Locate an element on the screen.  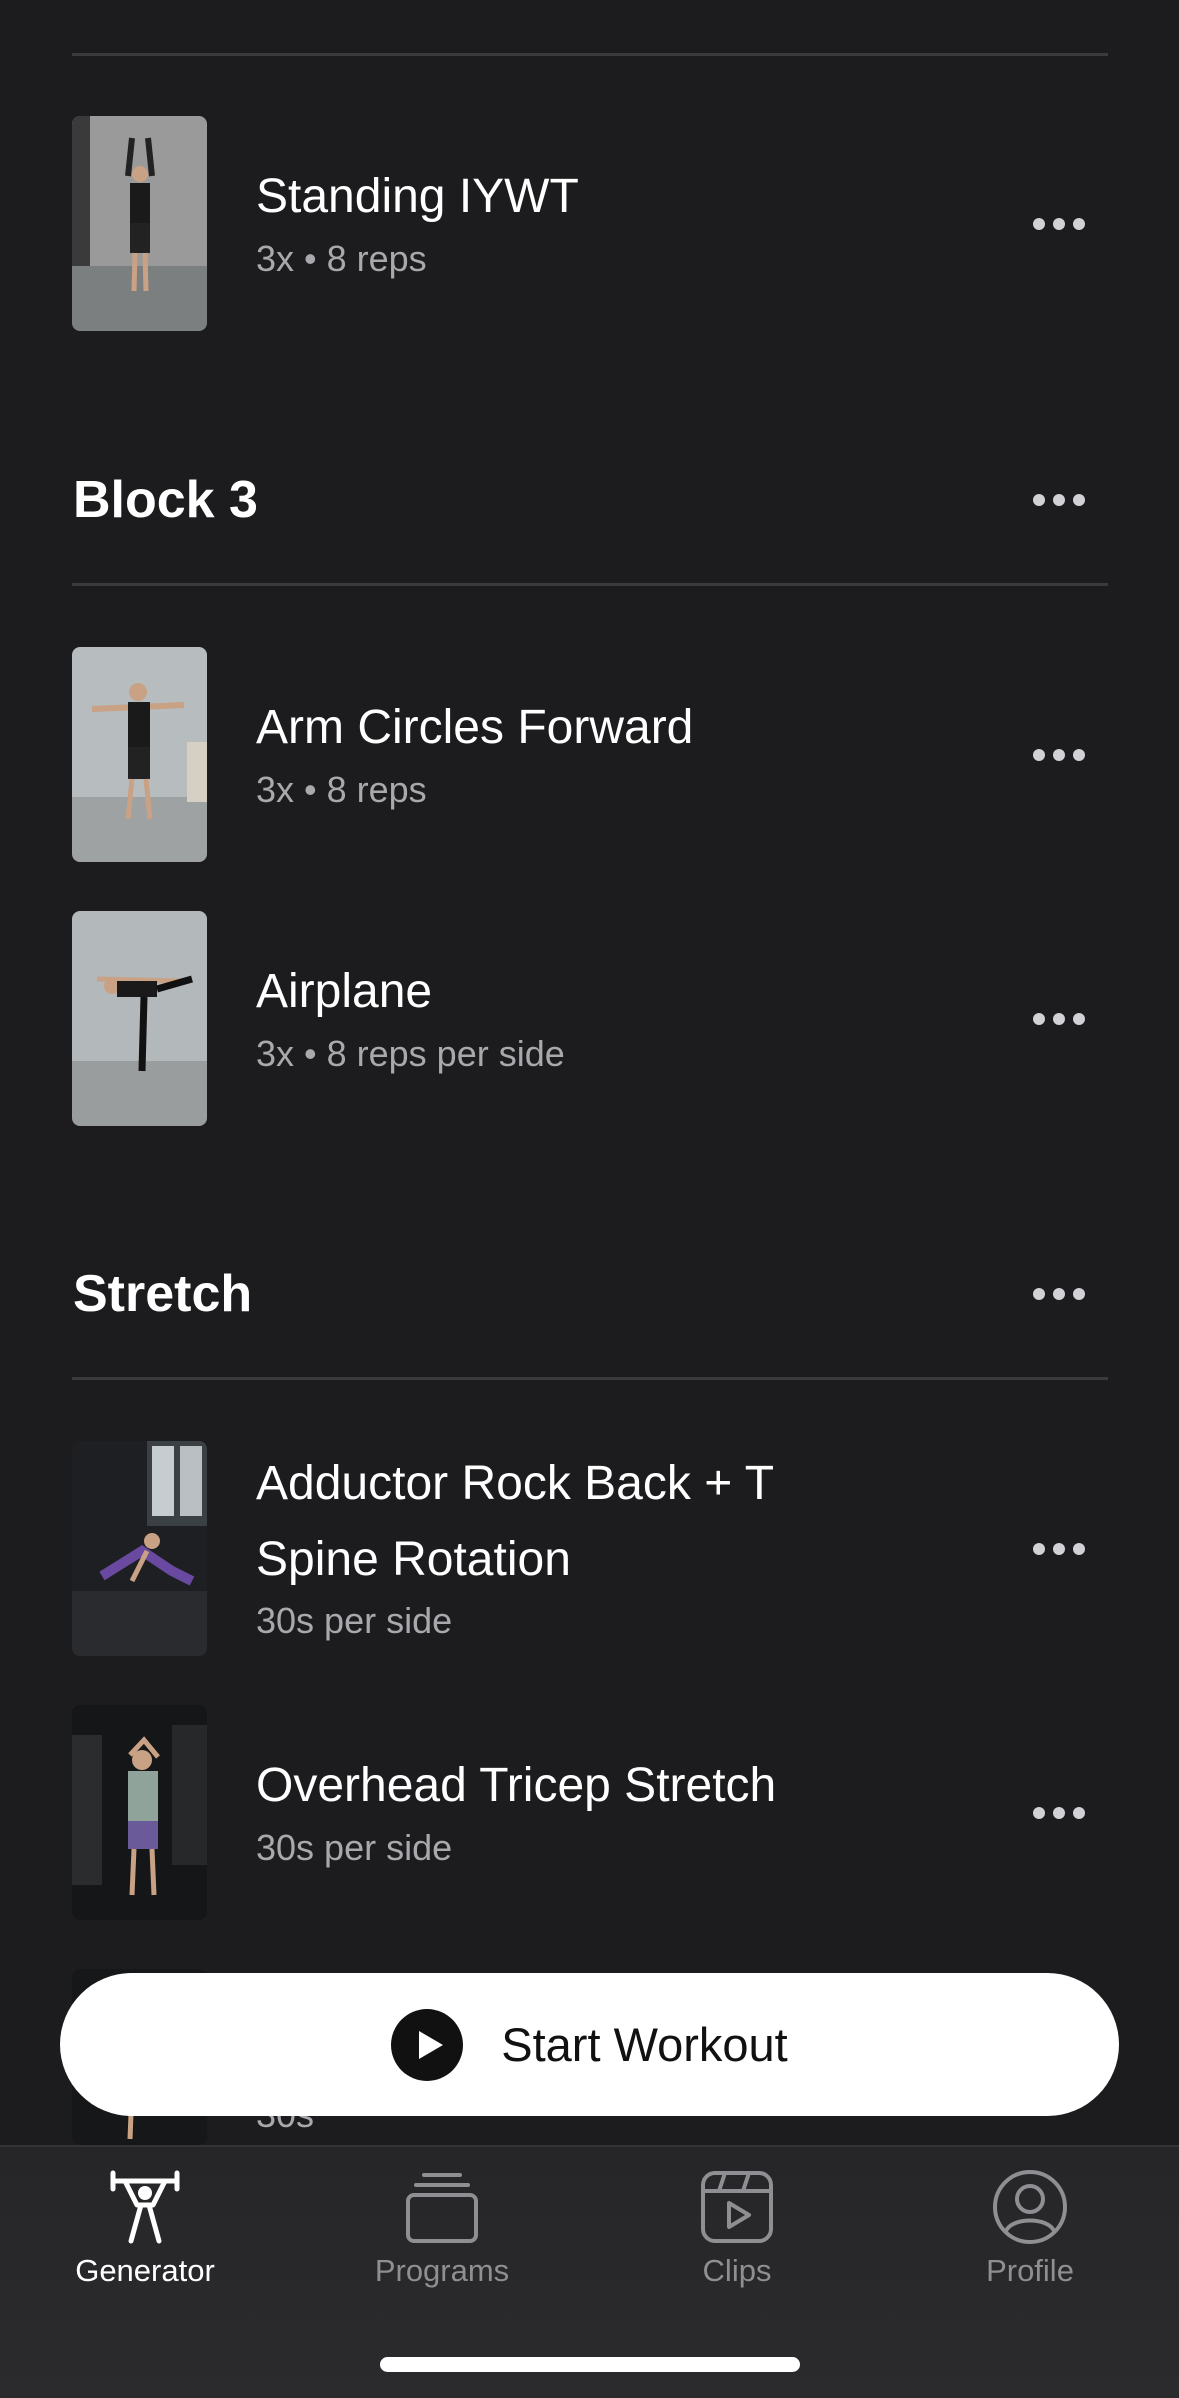
exercise-name: Airplane is located at coordinates (344, 991).